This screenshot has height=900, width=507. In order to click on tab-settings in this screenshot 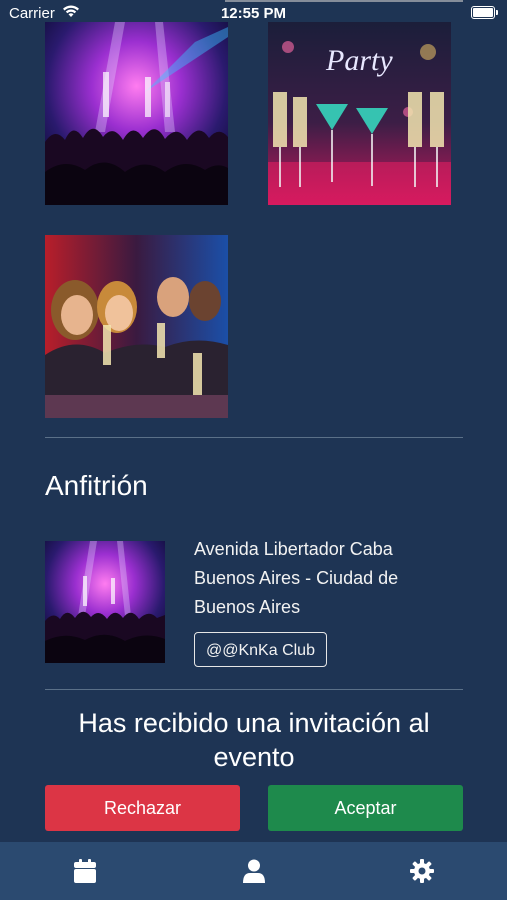, I will do `click(422, 871)`.